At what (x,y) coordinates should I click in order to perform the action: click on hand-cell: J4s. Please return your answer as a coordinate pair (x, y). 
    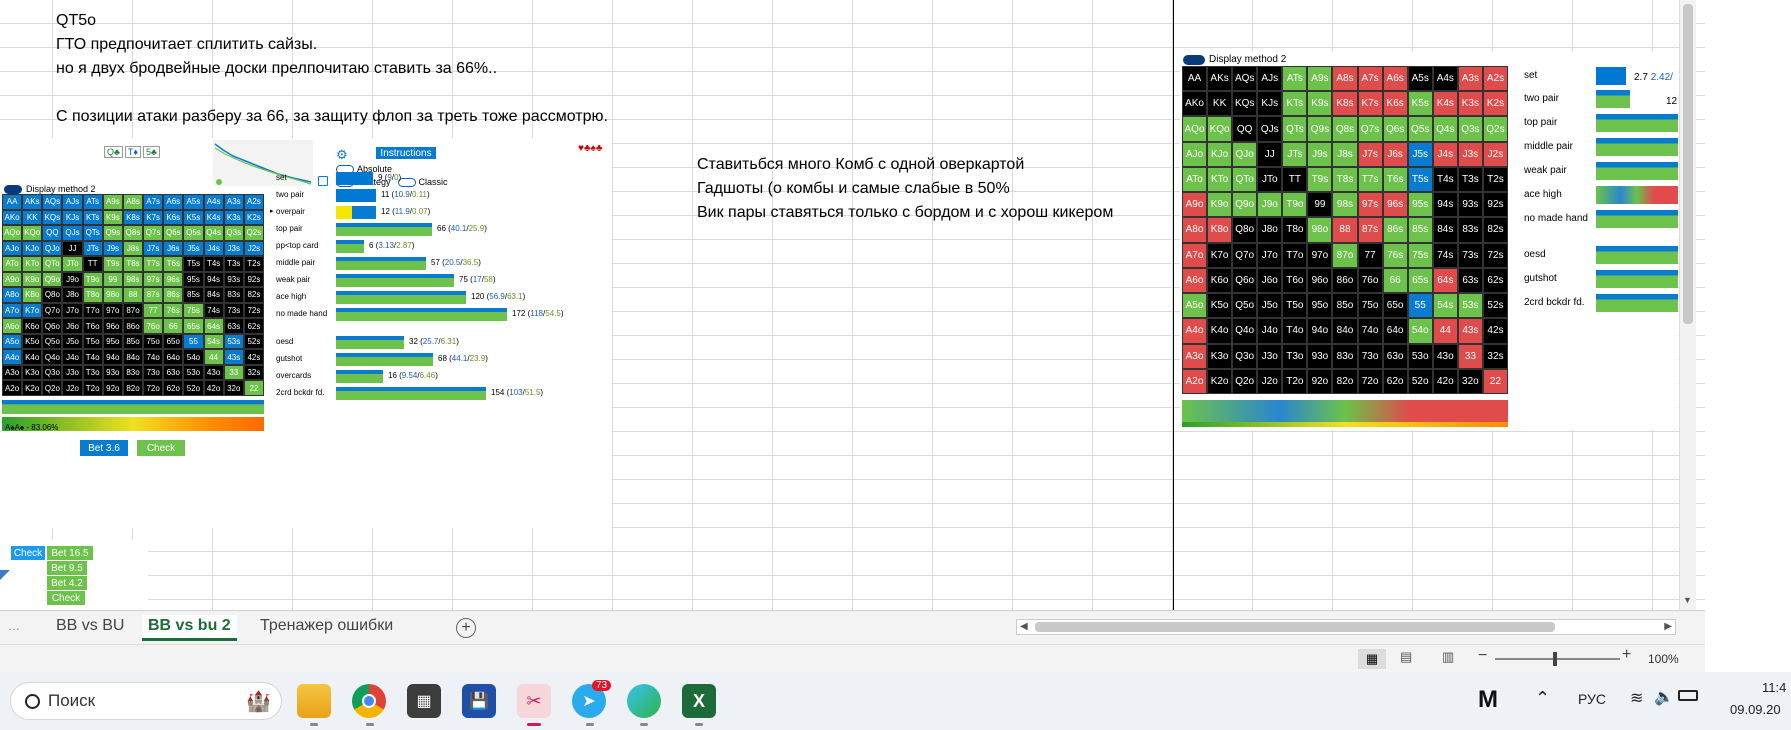
    Looking at the image, I should click on (213, 248).